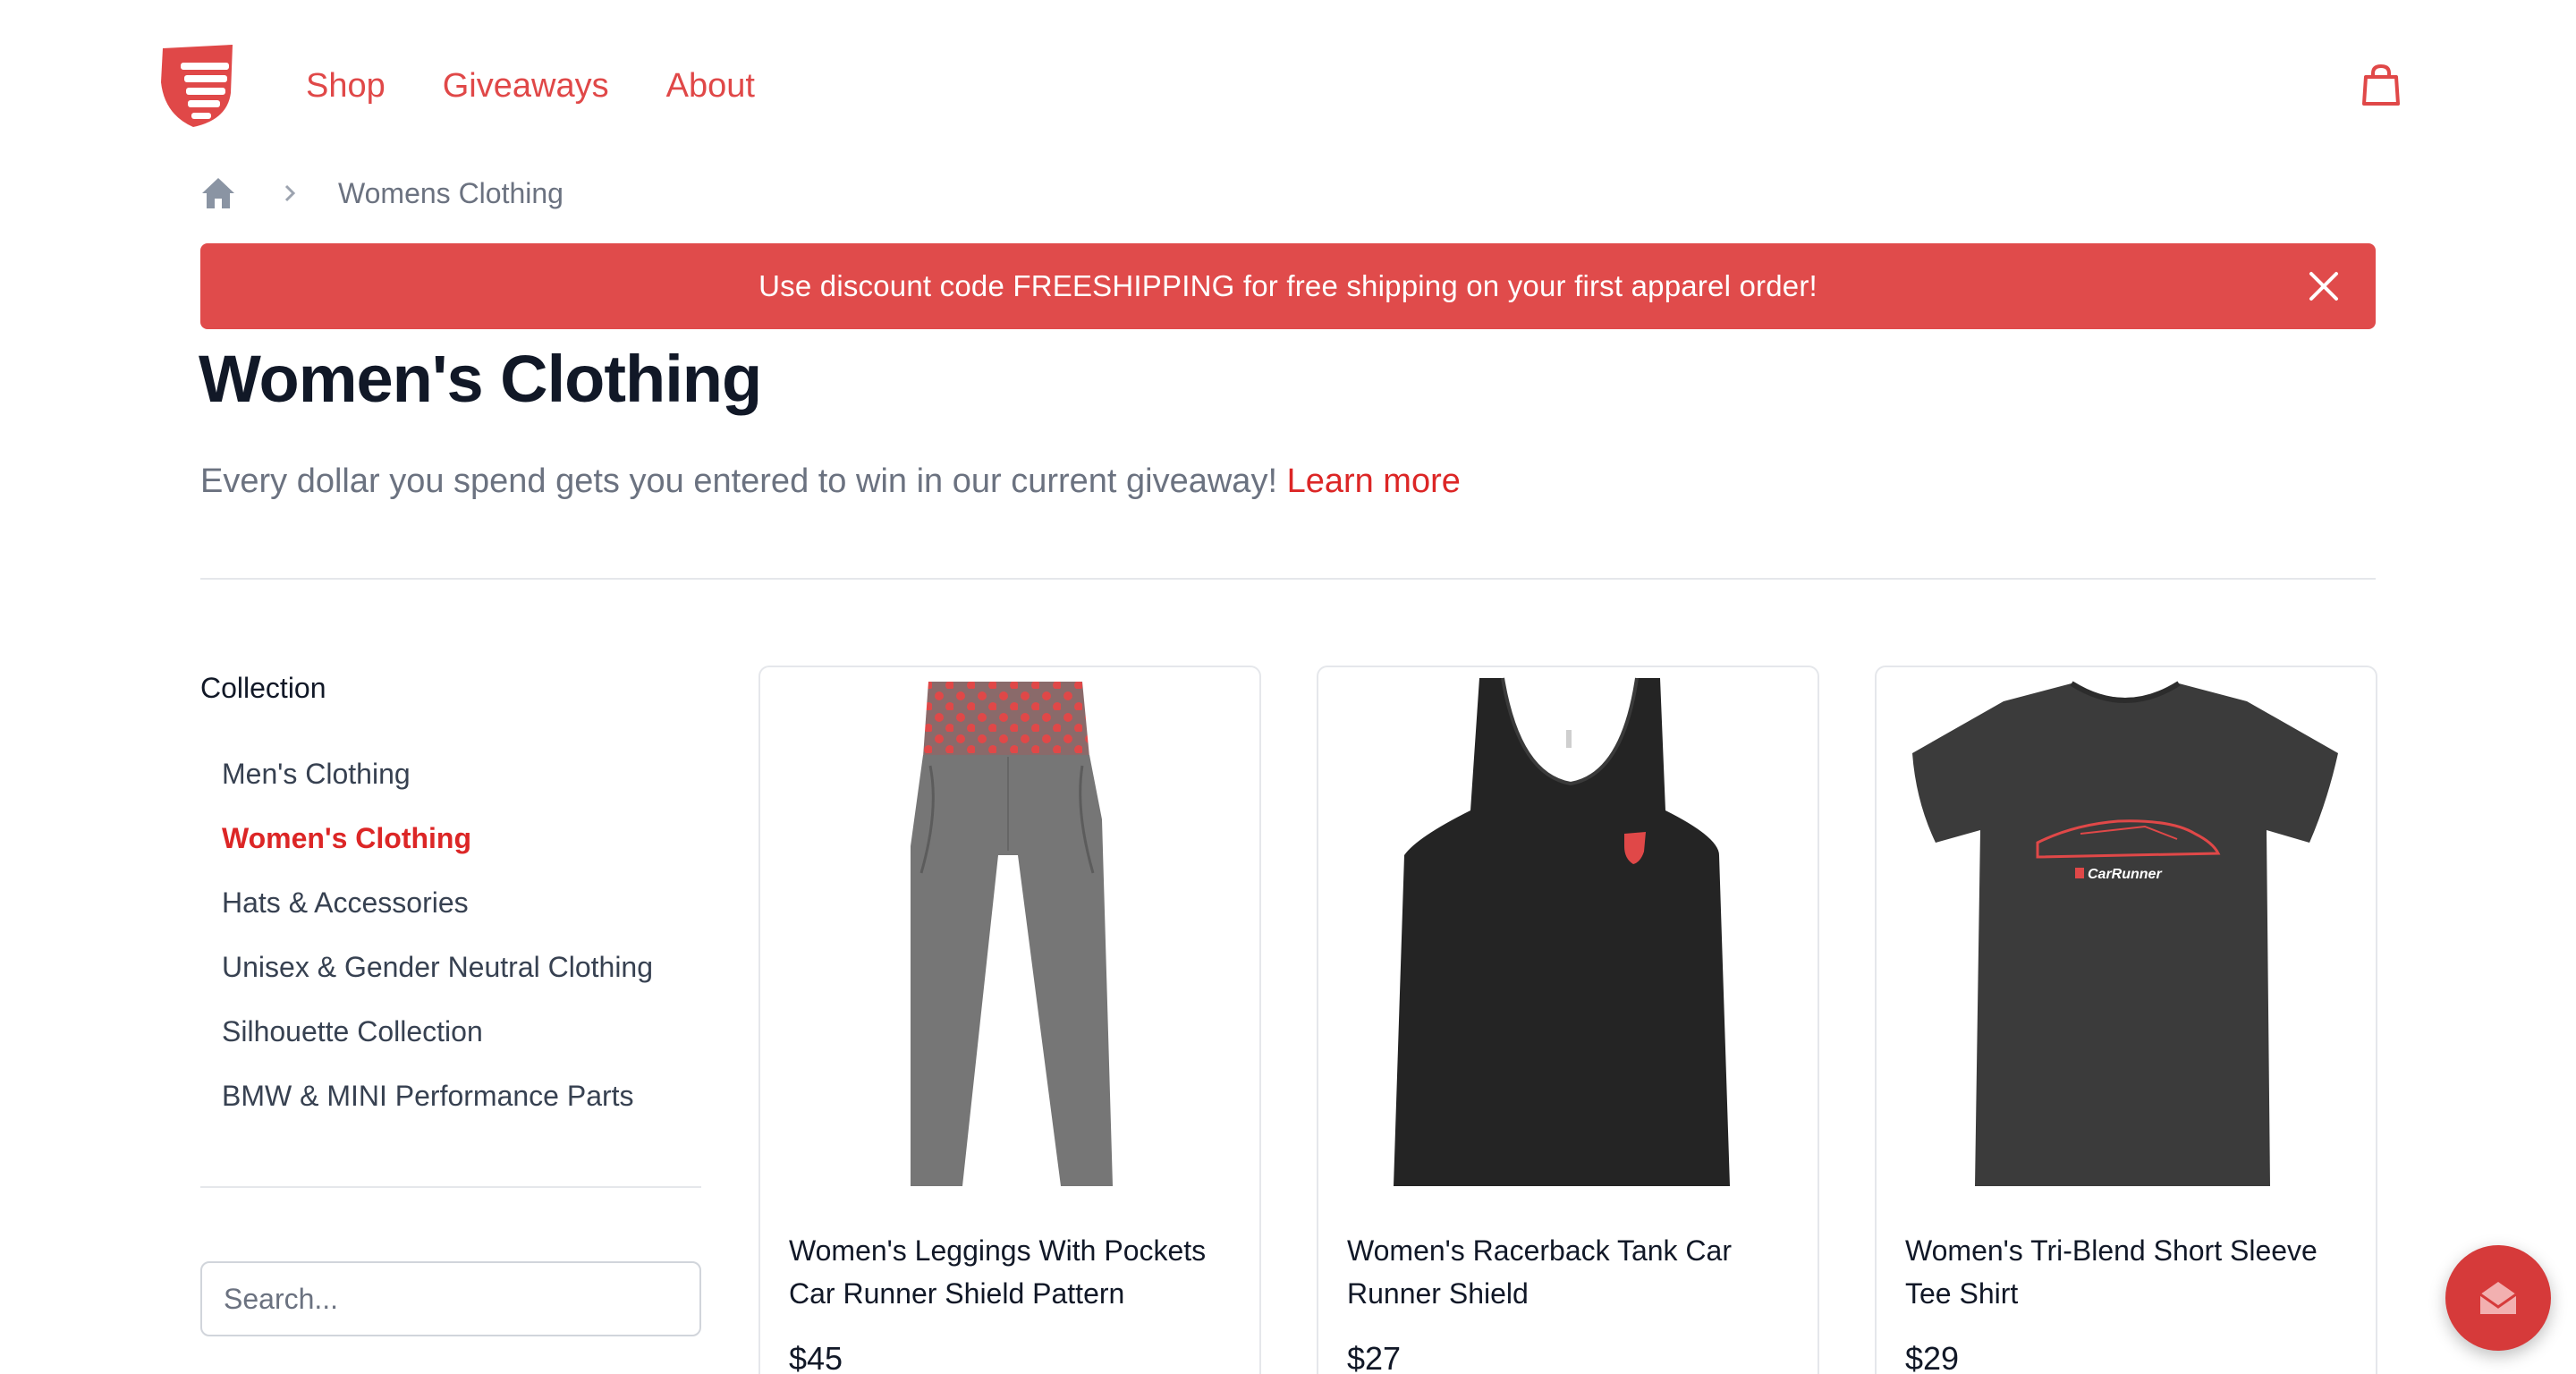 This screenshot has width=2576, height=1374. I want to click on product-price: $27, so click(1374, 1357).